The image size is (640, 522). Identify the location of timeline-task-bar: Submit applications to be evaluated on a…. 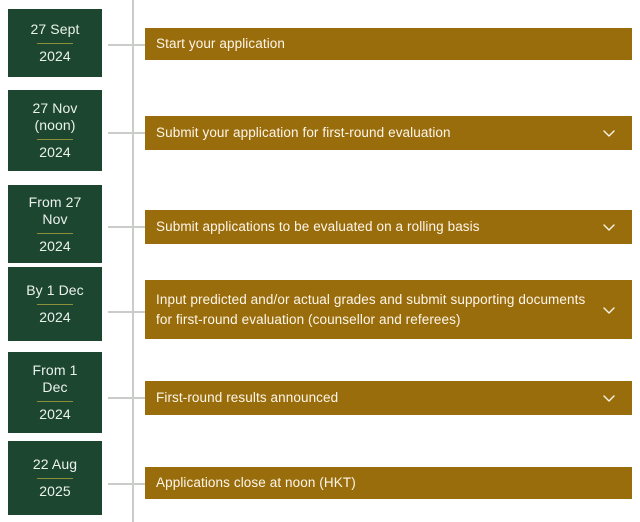
(388, 227).